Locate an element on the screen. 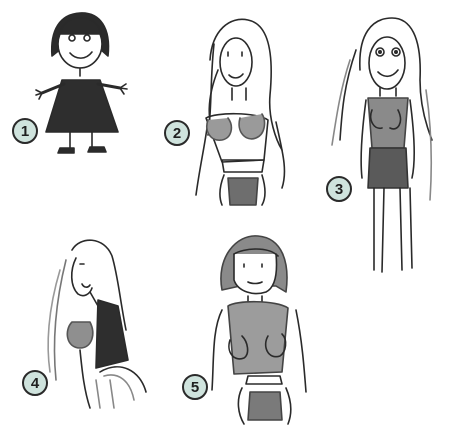 This screenshot has width=450, height=438. step-badge-4: 4 is located at coordinates (35, 383).